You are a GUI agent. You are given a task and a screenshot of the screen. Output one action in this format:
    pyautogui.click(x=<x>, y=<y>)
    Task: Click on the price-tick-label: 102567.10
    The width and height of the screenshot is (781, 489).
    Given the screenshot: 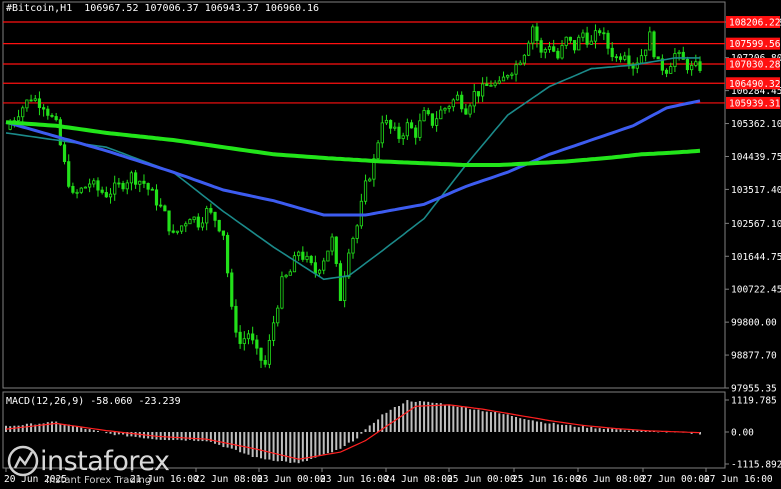 What is the action you would take?
    pyautogui.click(x=756, y=224)
    